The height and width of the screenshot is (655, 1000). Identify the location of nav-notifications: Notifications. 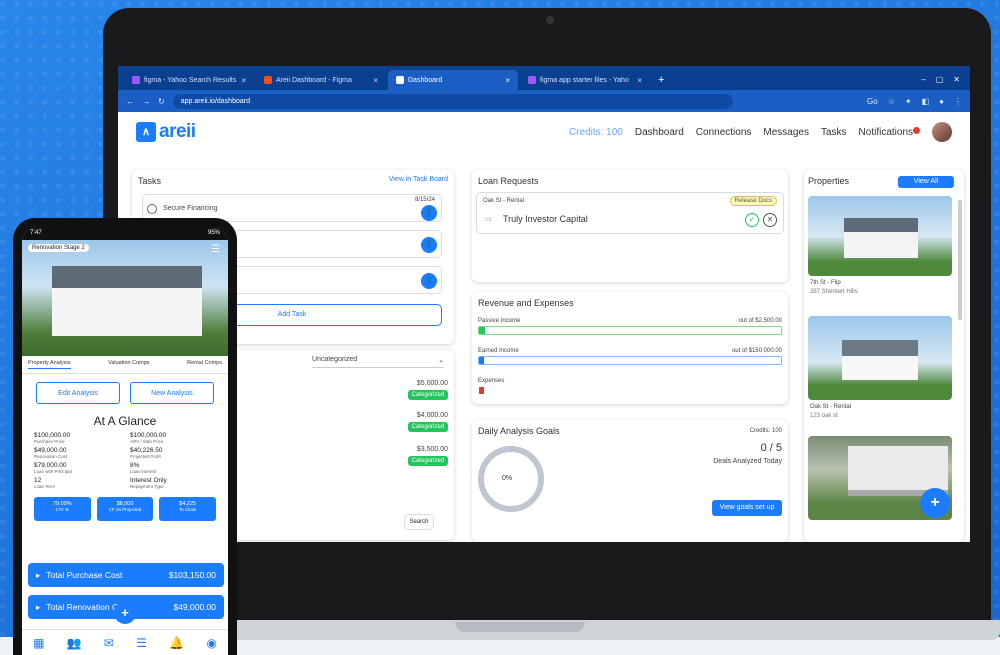
(889, 132).